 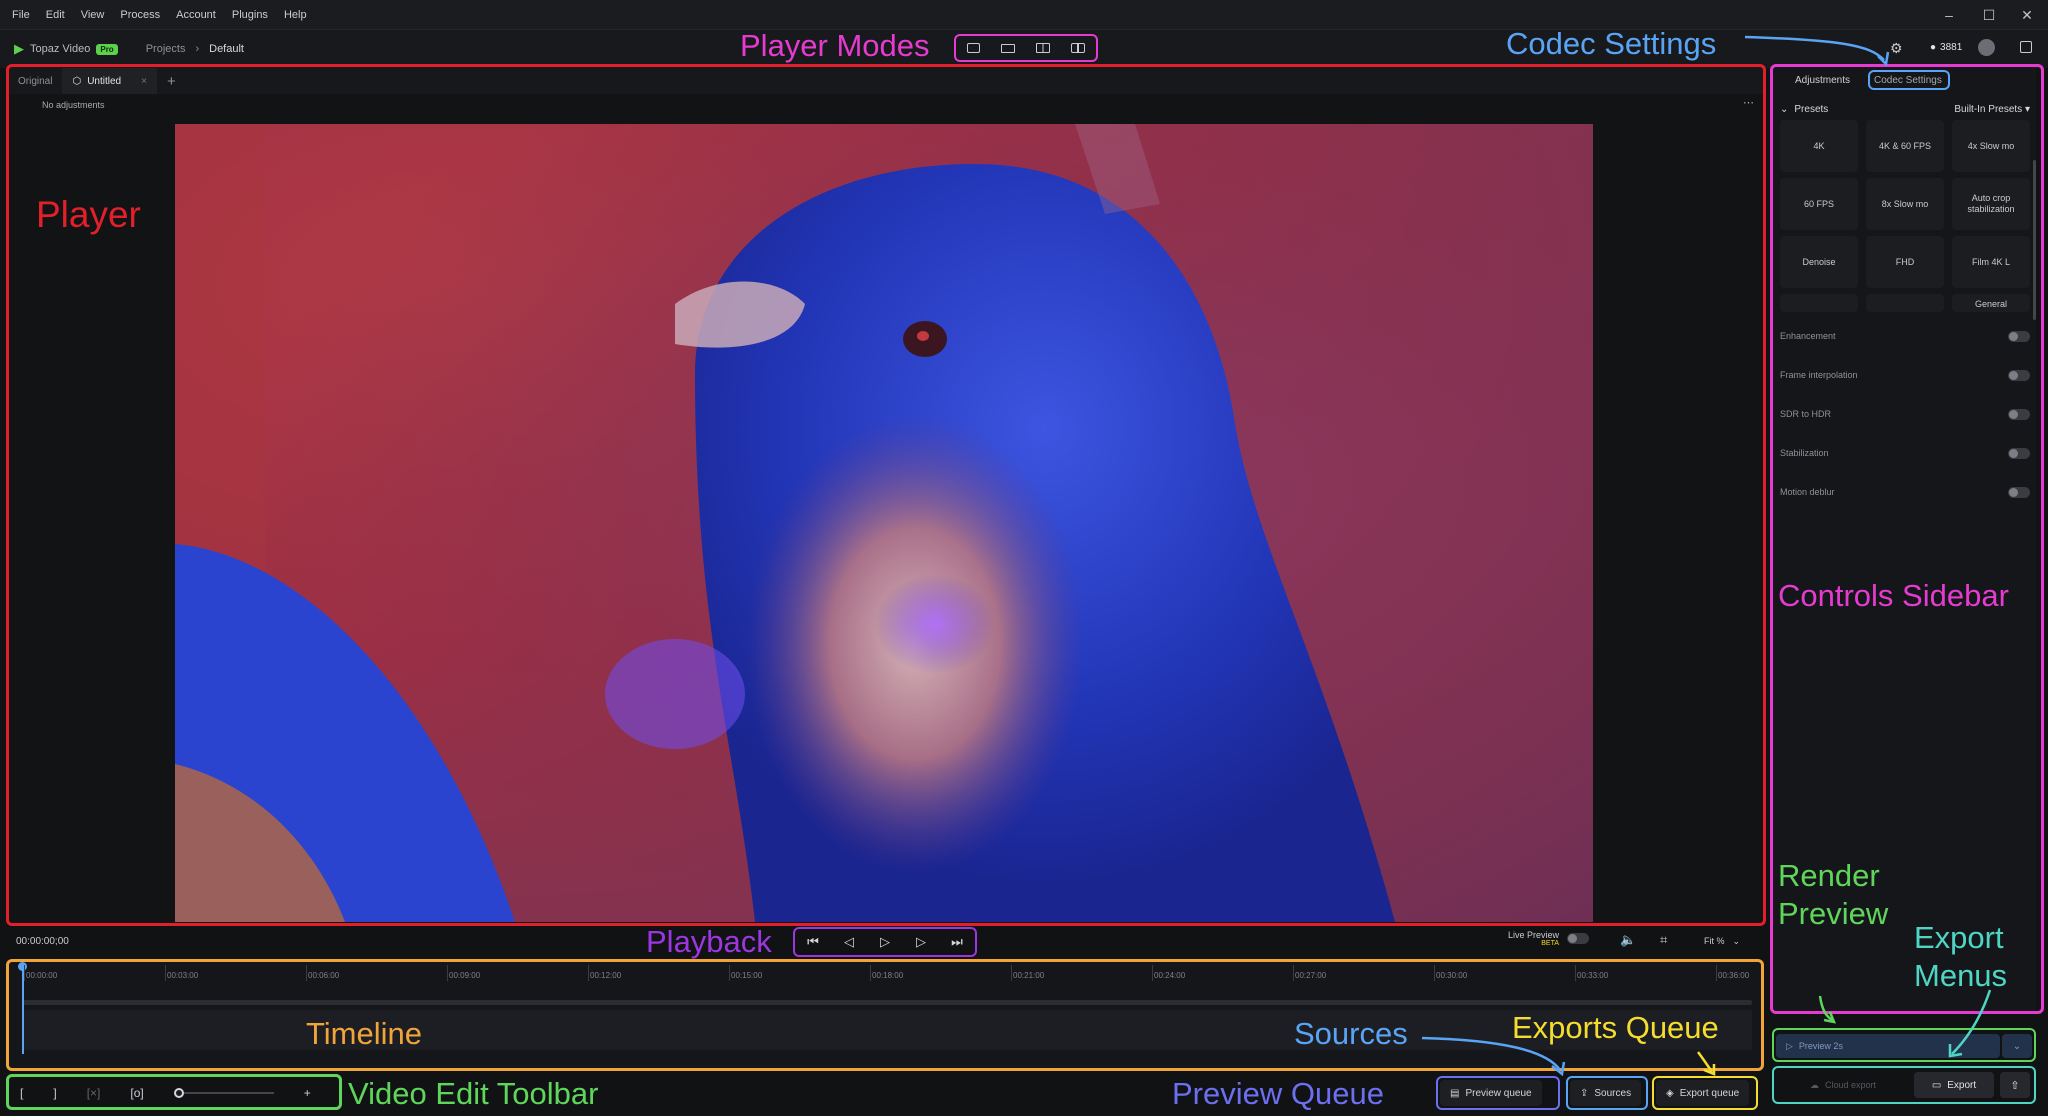 What do you see at coordinates (250, 15) in the screenshot?
I see `menu-plugins: Plugins` at bounding box center [250, 15].